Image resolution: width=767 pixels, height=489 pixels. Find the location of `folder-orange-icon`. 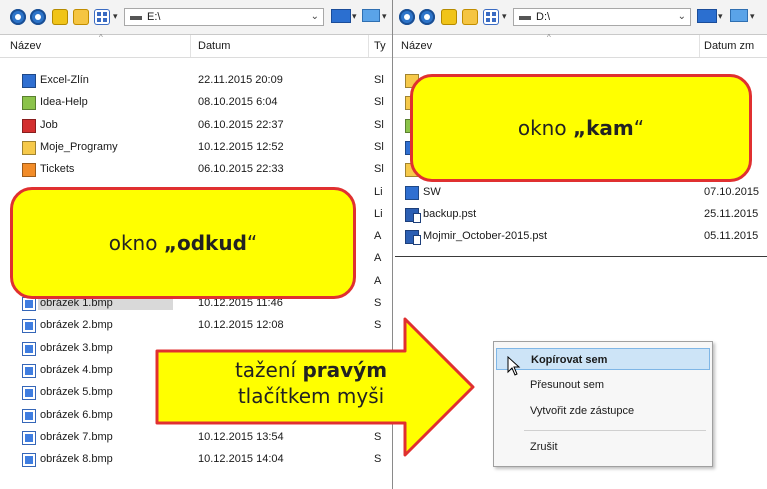

folder-orange-icon is located at coordinates (29, 170).